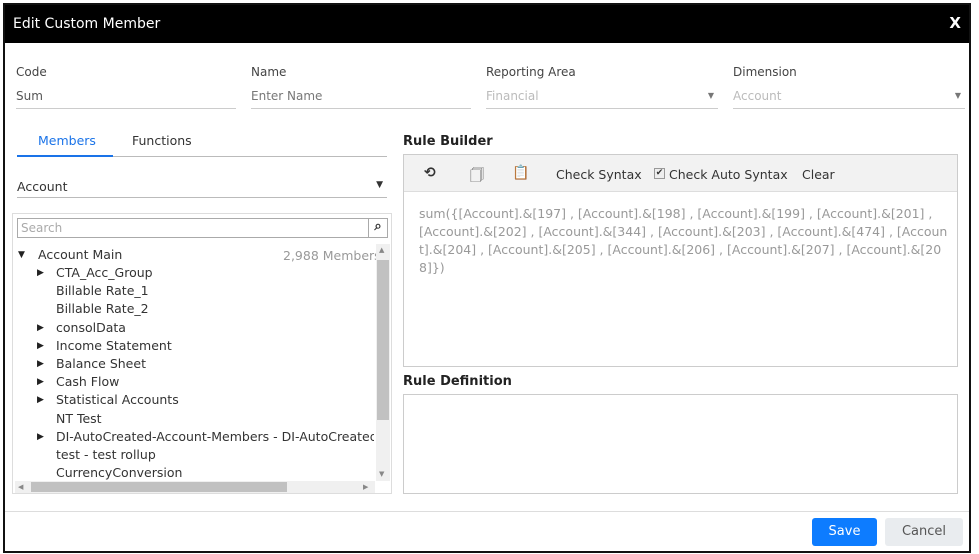 This screenshot has width=979, height=554. What do you see at coordinates (599, 174) in the screenshot?
I see `check-syntax-button: Check Syntax` at bounding box center [599, 174].